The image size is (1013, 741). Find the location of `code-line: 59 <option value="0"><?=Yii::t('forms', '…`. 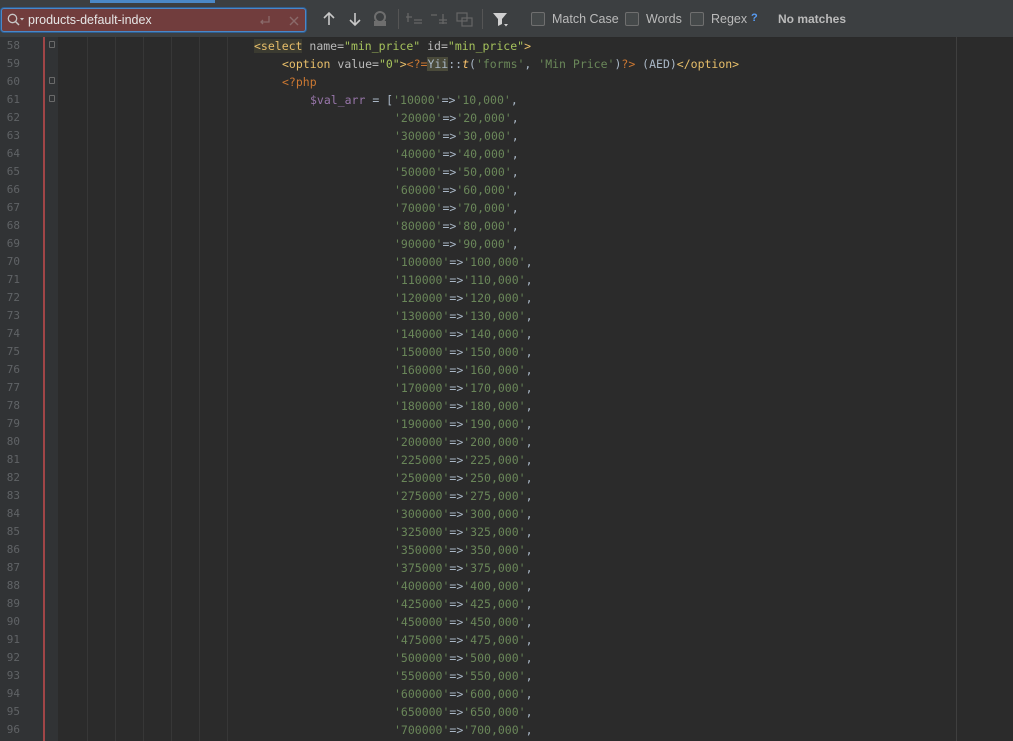

code-line: 59 <option value="0"><?=Yii::t('forms', '… is located at coordinates (506, 64).